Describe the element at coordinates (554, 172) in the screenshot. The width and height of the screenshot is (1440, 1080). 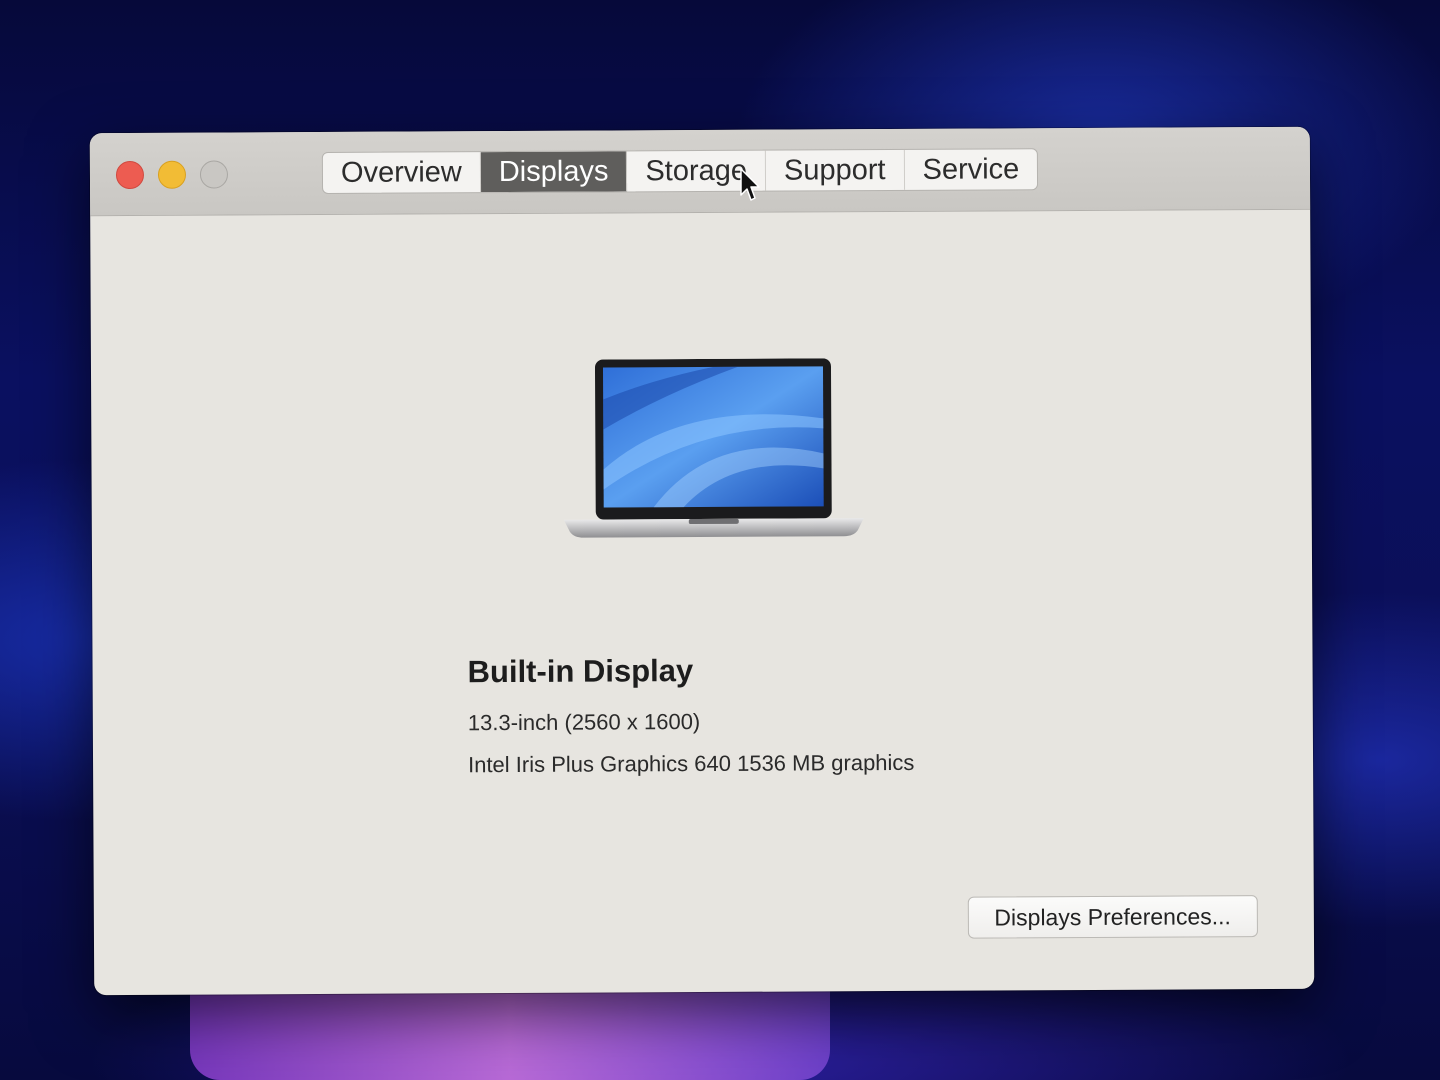
I see `tab-displays: Displays` at that location.